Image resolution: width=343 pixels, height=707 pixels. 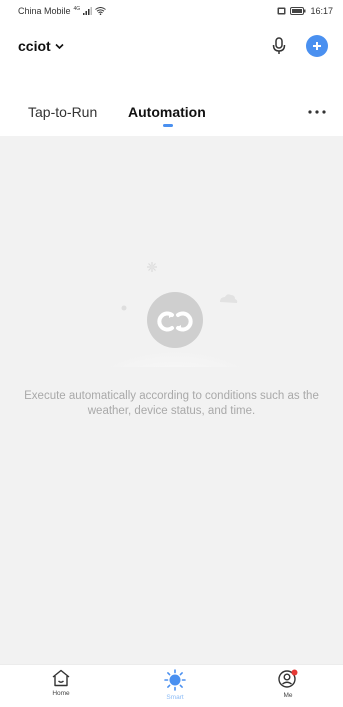 I want to click on home-name: cciot, so click(x=34, y=46).